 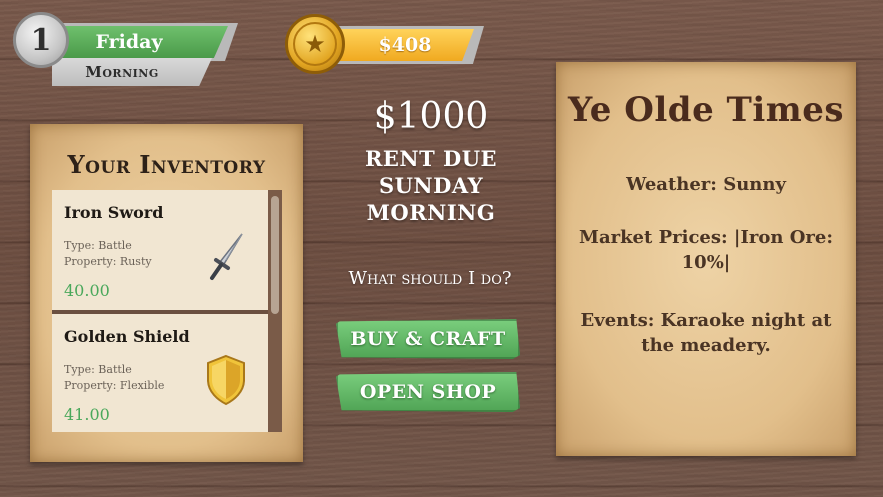 I want to click on market-prices-text: Market Prices: |Iron Ore: 10%|, so click(x=706, y=250).